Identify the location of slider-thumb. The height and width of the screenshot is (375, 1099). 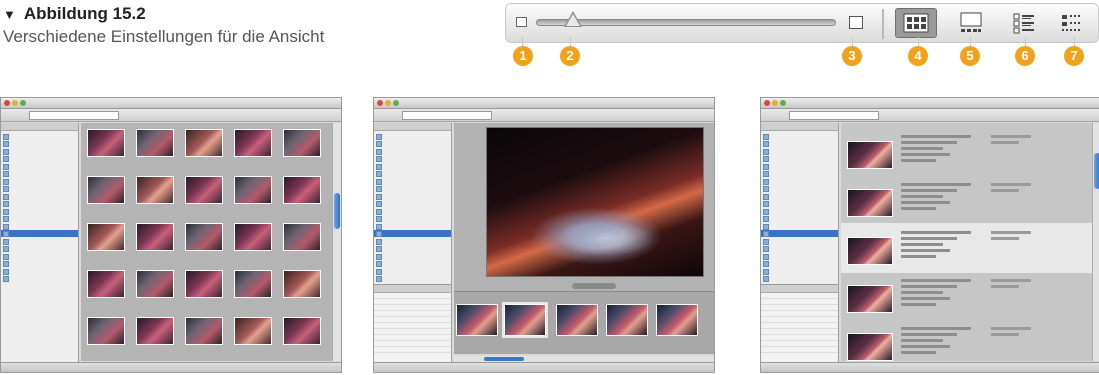
(573, 19).